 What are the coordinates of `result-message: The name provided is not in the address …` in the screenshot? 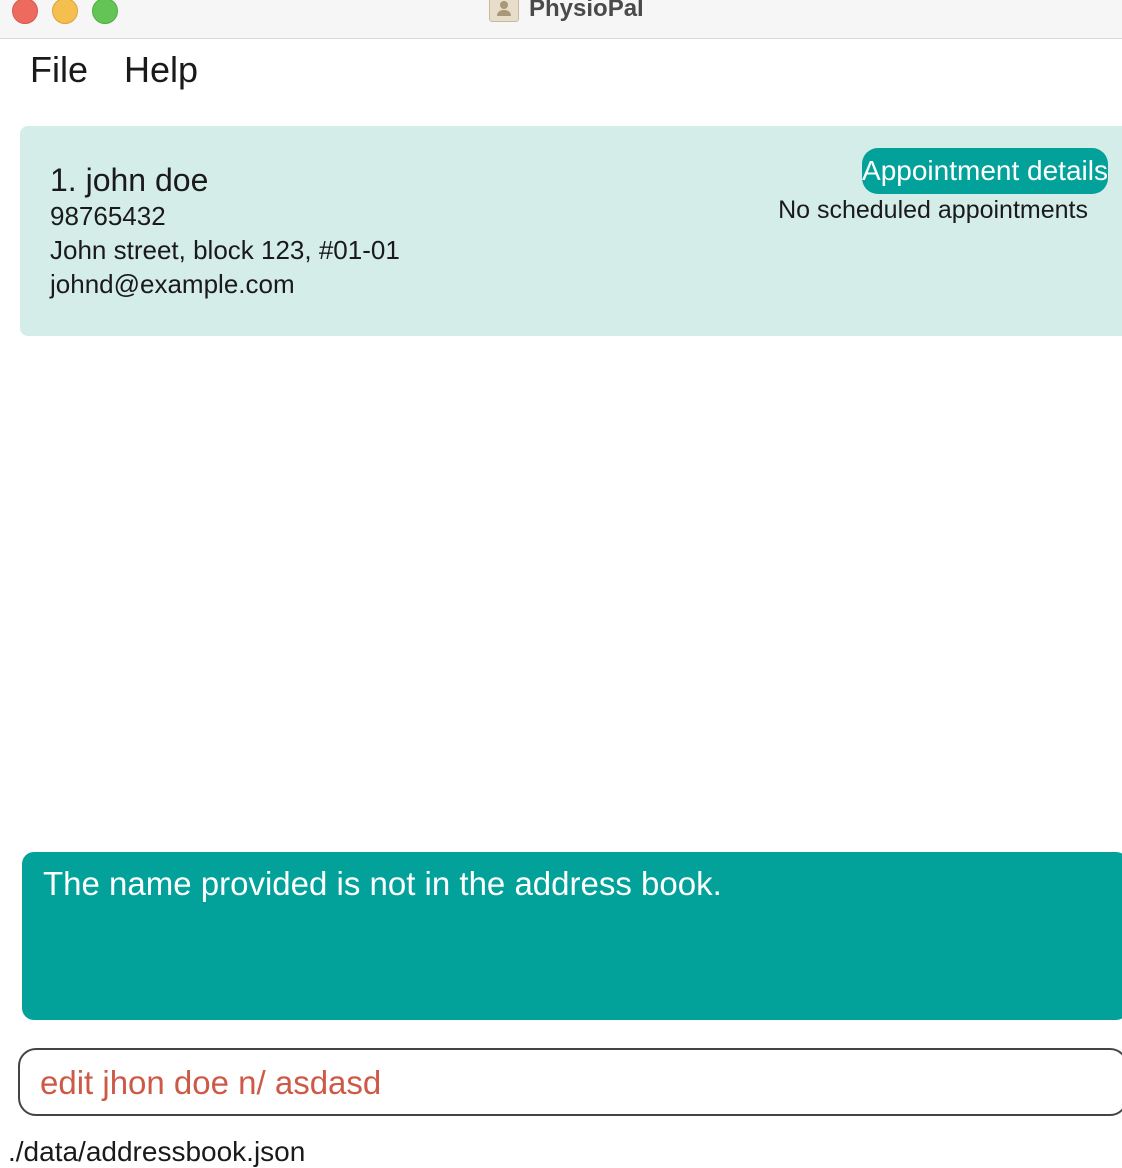 It's located at (382, 883).